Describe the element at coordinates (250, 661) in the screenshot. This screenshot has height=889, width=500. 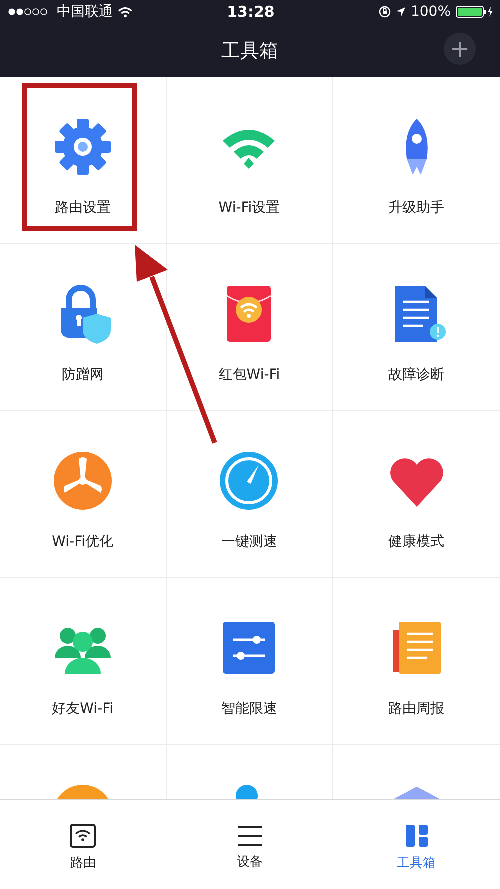
I see `tool-item: 智能限速` at that location.